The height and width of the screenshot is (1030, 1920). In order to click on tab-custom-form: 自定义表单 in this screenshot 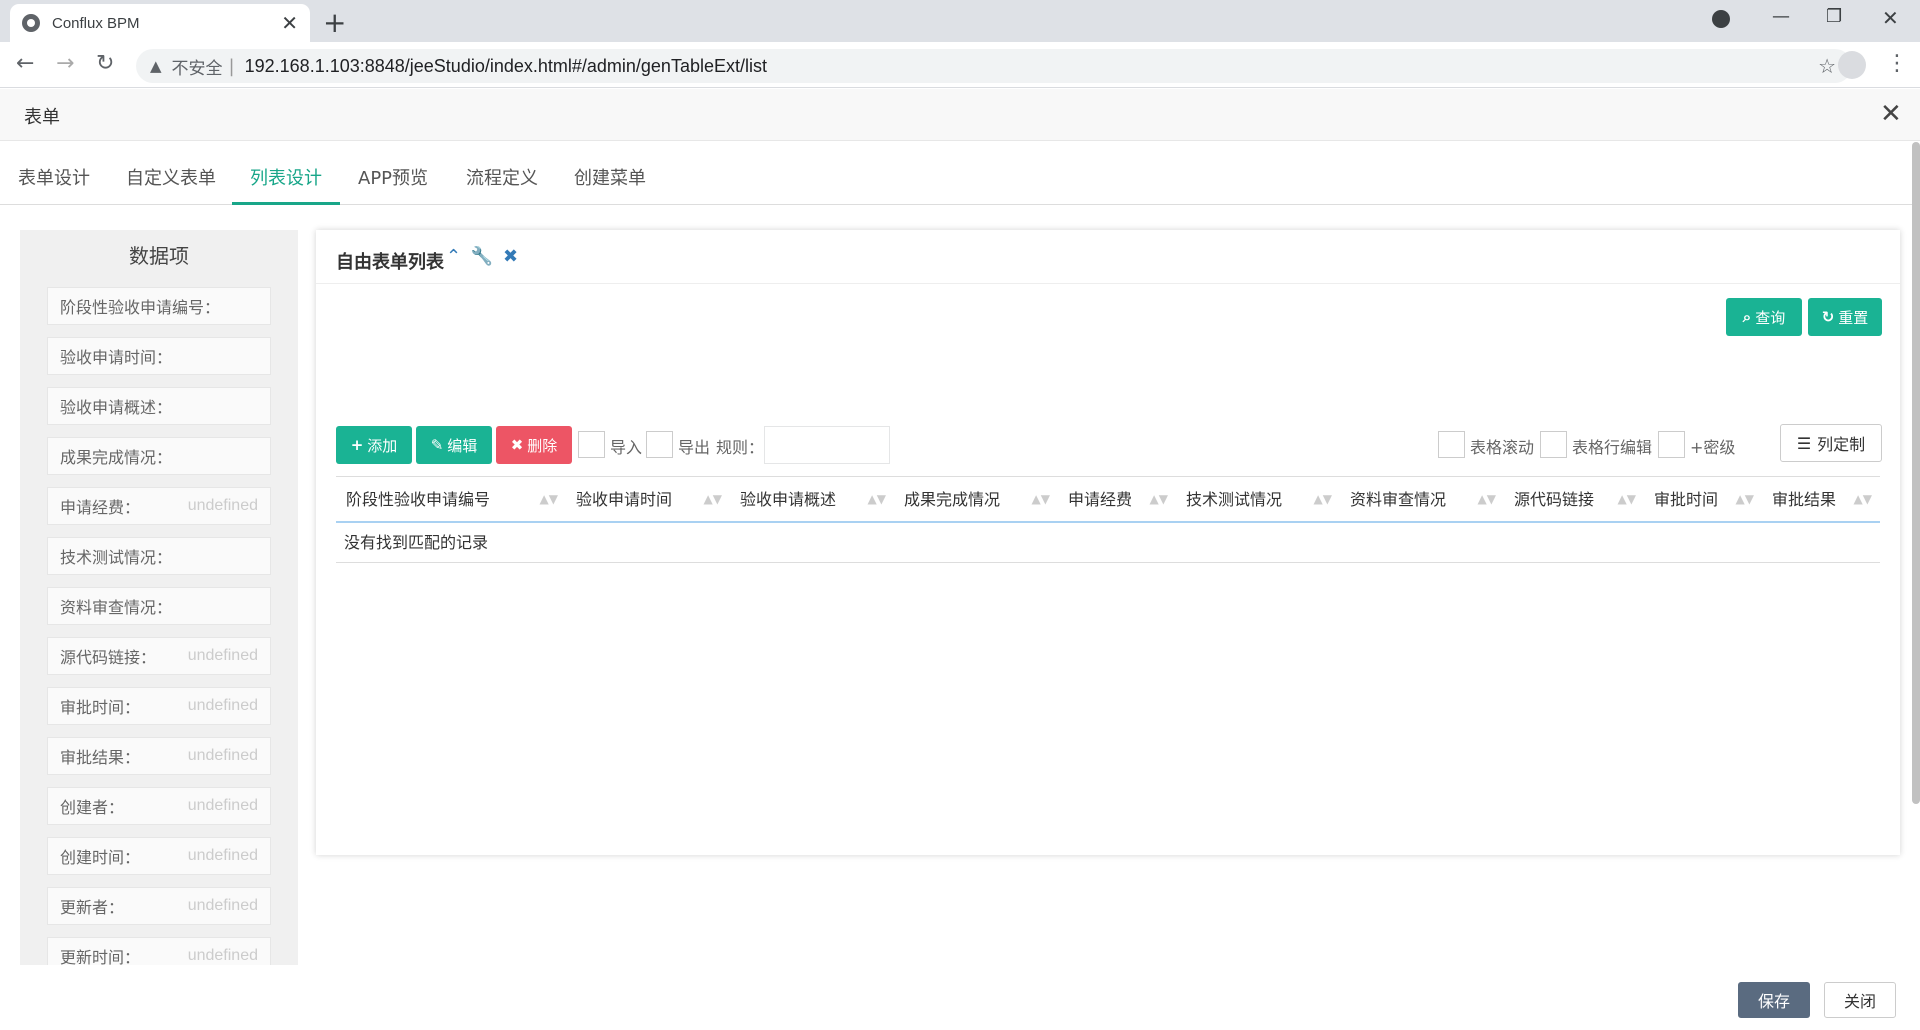, I will do `click(171, 180)`.